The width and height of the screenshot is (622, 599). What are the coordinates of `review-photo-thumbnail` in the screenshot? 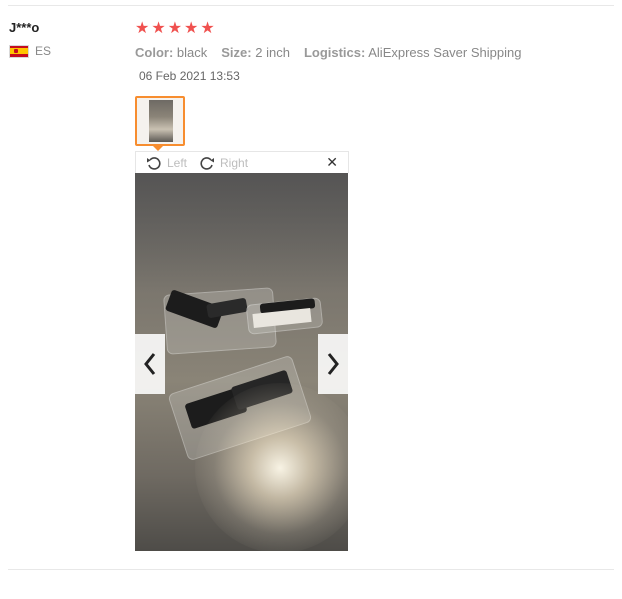 It's located at (160, 121).